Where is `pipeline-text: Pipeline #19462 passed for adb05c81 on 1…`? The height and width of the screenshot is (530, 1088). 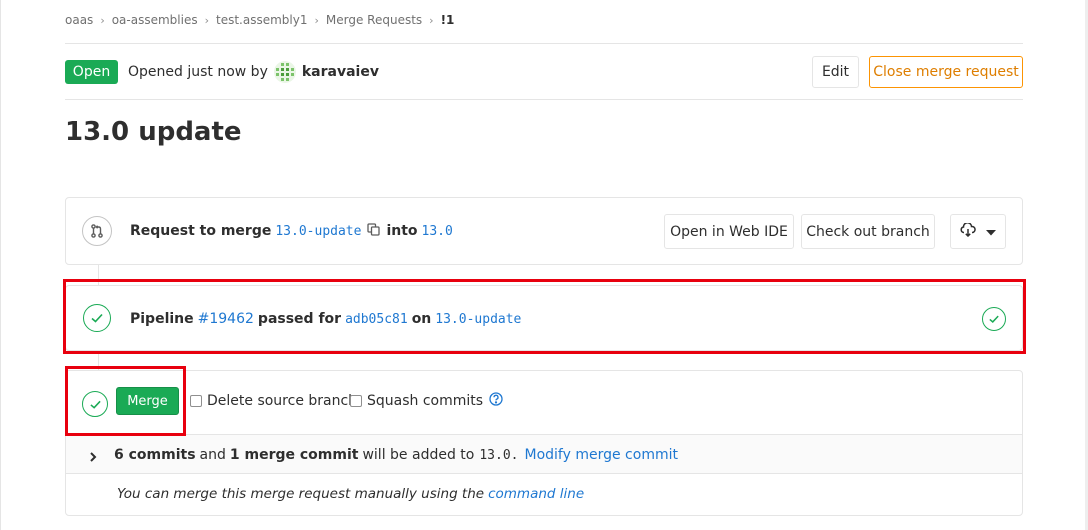
pipeline-text: Pipeline #19462 passed for adb05c81 on 1… is located at coordinates (327, 319).